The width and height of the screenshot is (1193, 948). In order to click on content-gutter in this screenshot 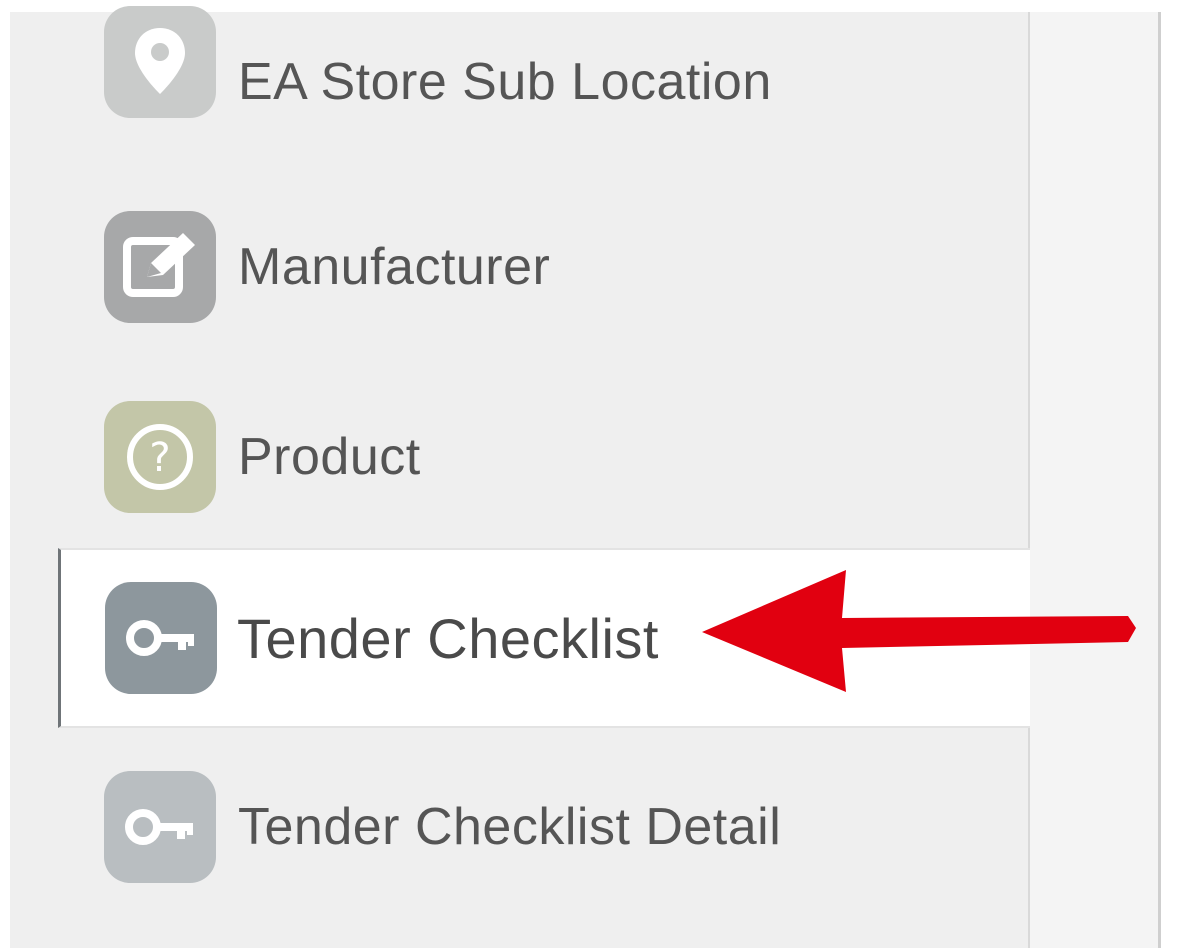, I will do `click(1095, 480)`.